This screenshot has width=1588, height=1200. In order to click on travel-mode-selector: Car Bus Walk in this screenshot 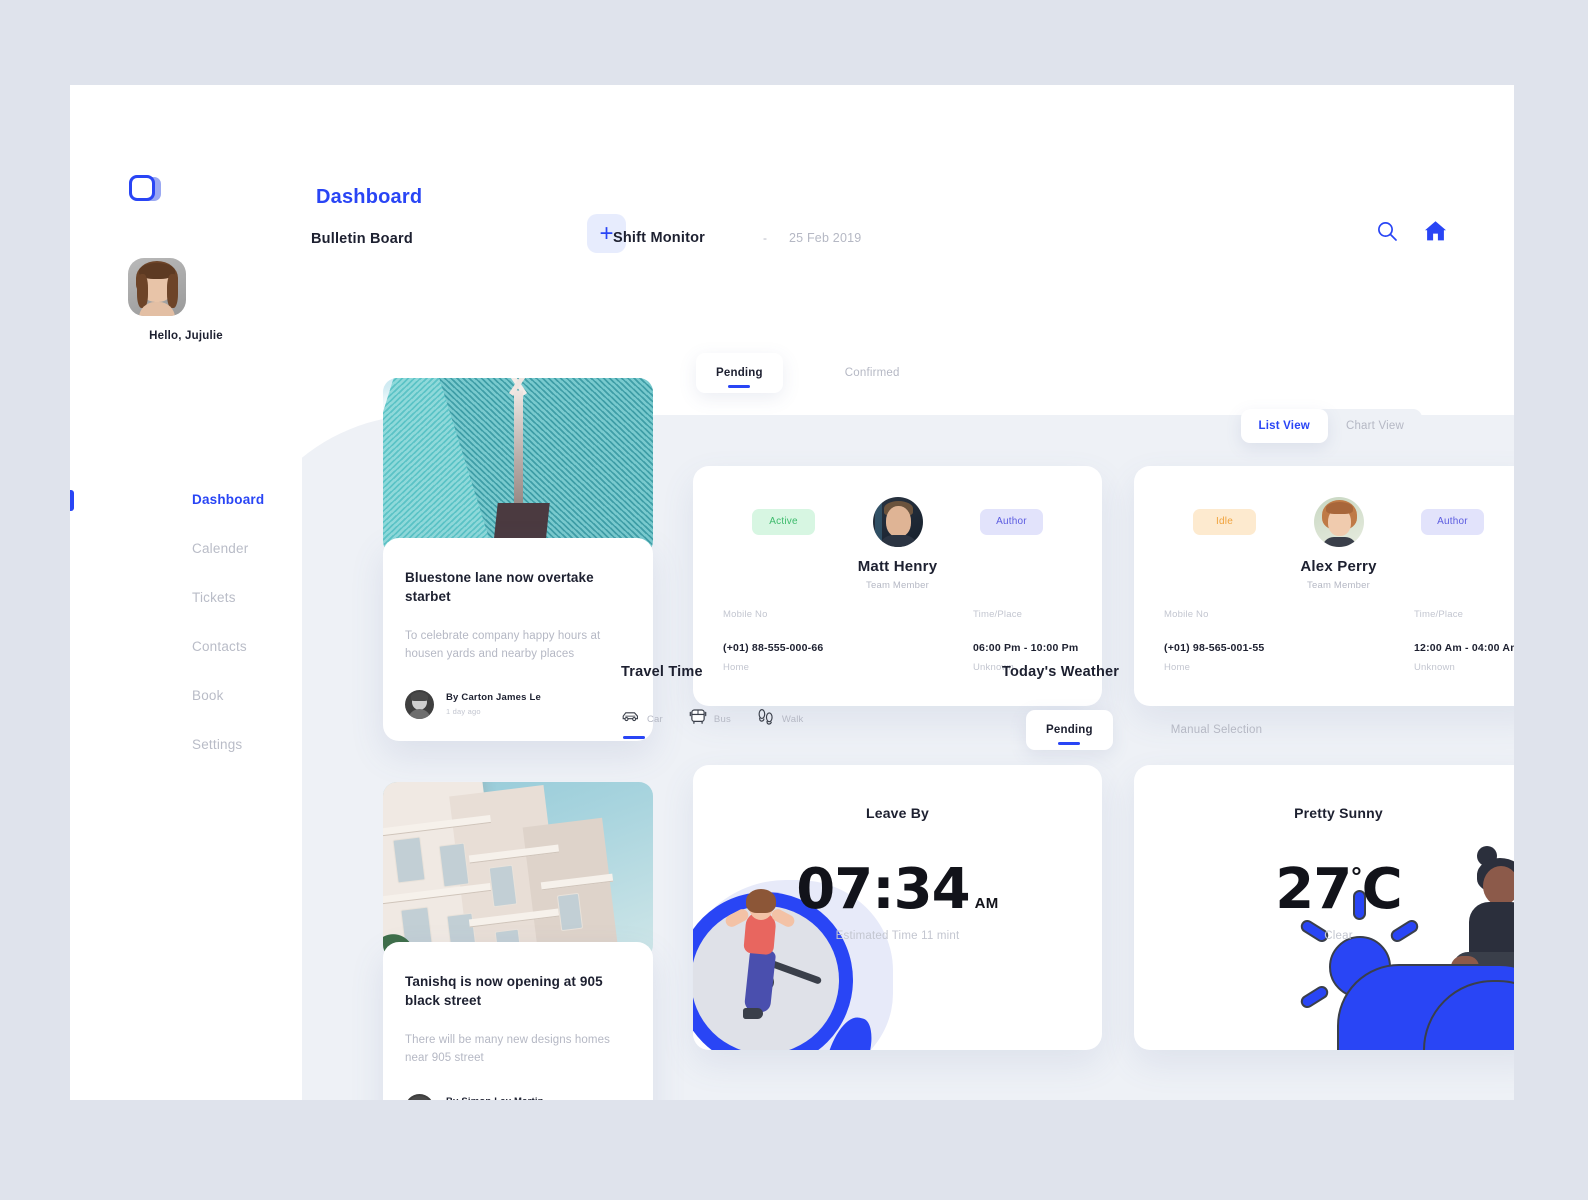, I will do `click(712, 724)`.